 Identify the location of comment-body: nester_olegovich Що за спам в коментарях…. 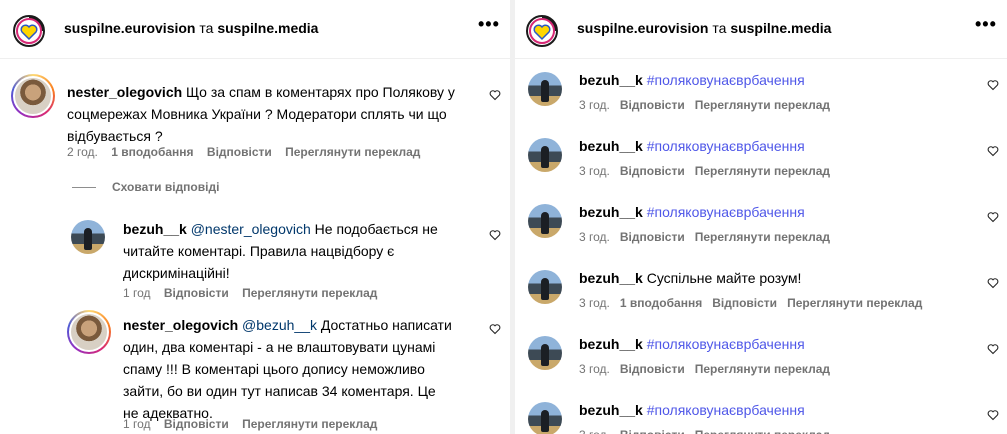
(267, 114).